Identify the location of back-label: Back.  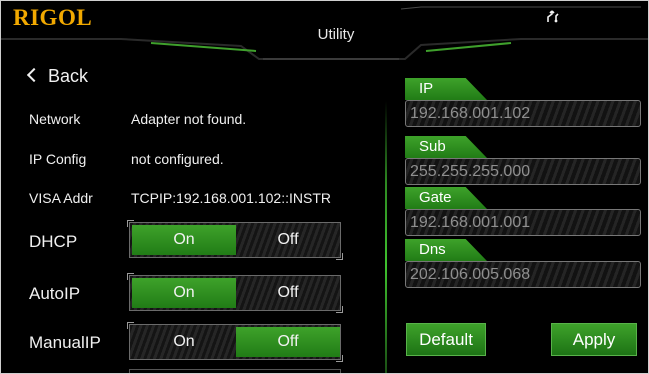
(68, 76).